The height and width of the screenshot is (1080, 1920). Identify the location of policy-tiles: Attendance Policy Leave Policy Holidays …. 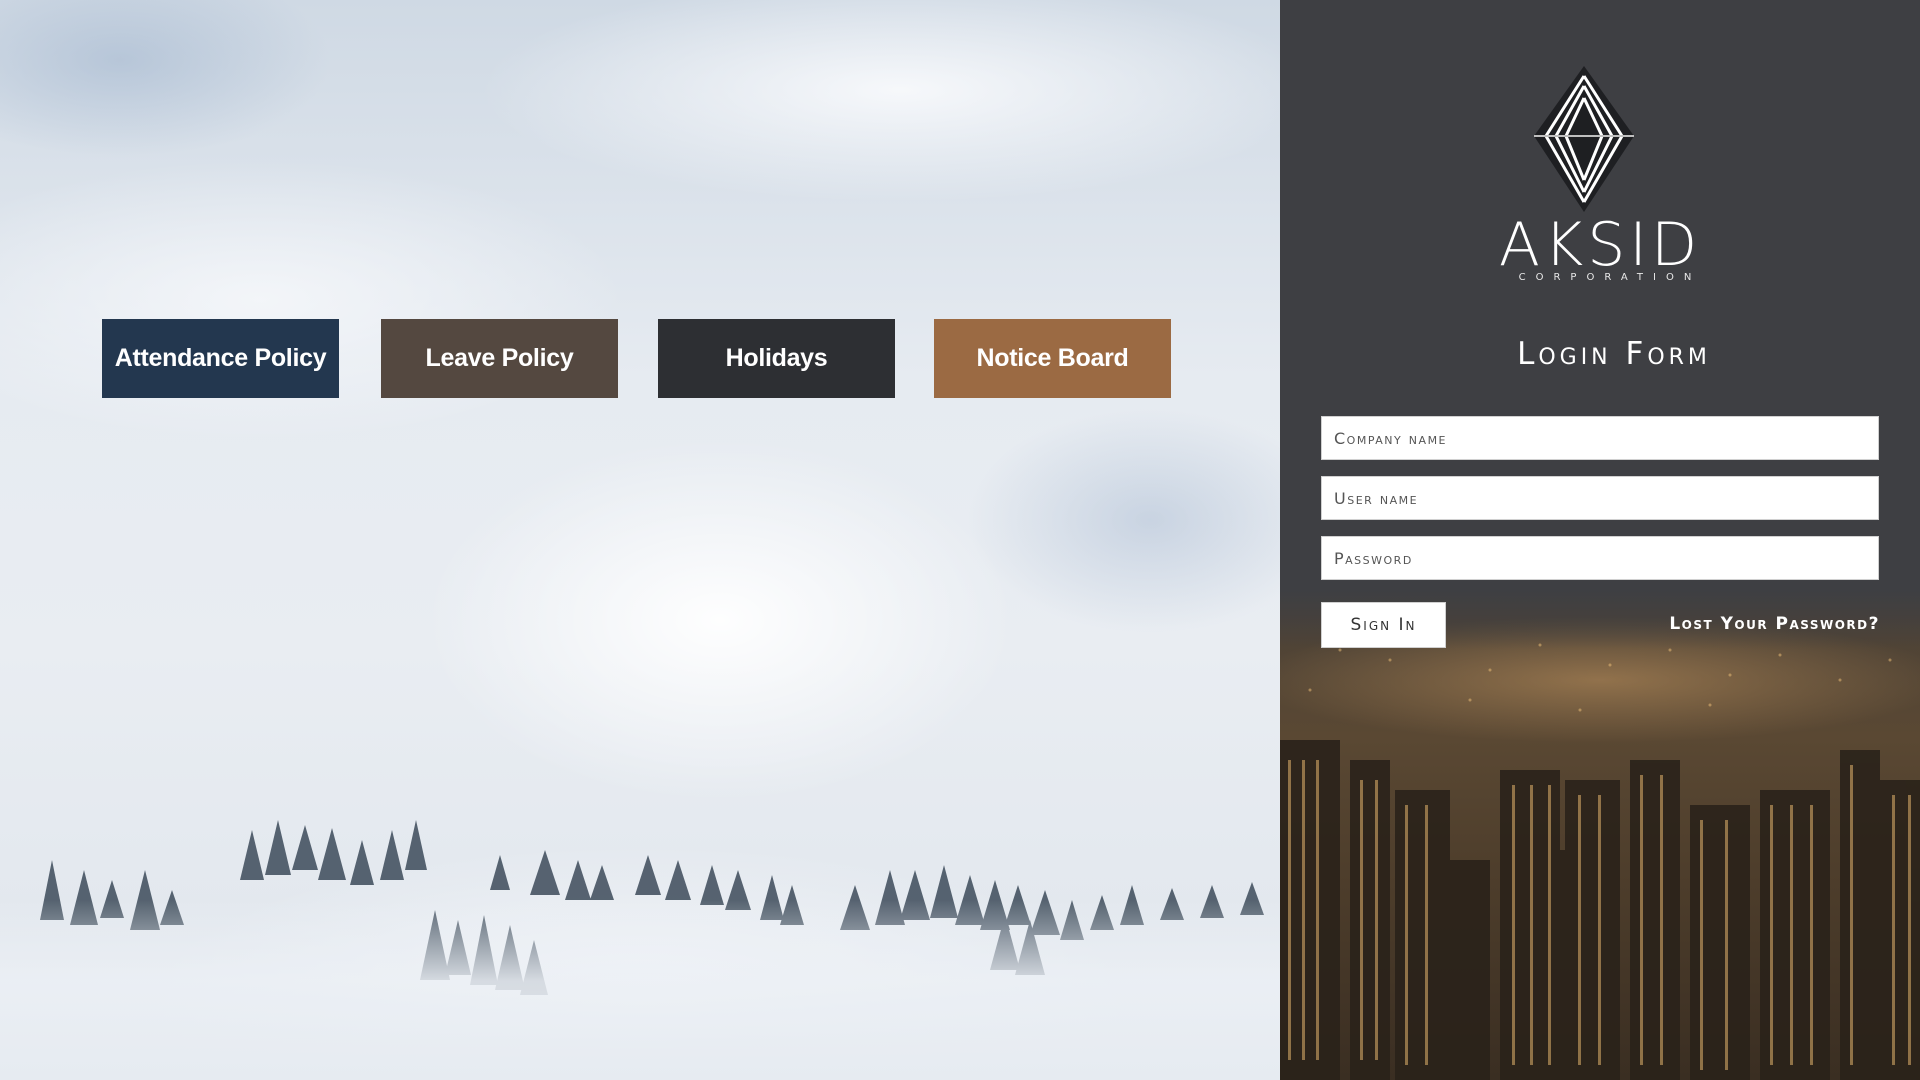
(640, 358).